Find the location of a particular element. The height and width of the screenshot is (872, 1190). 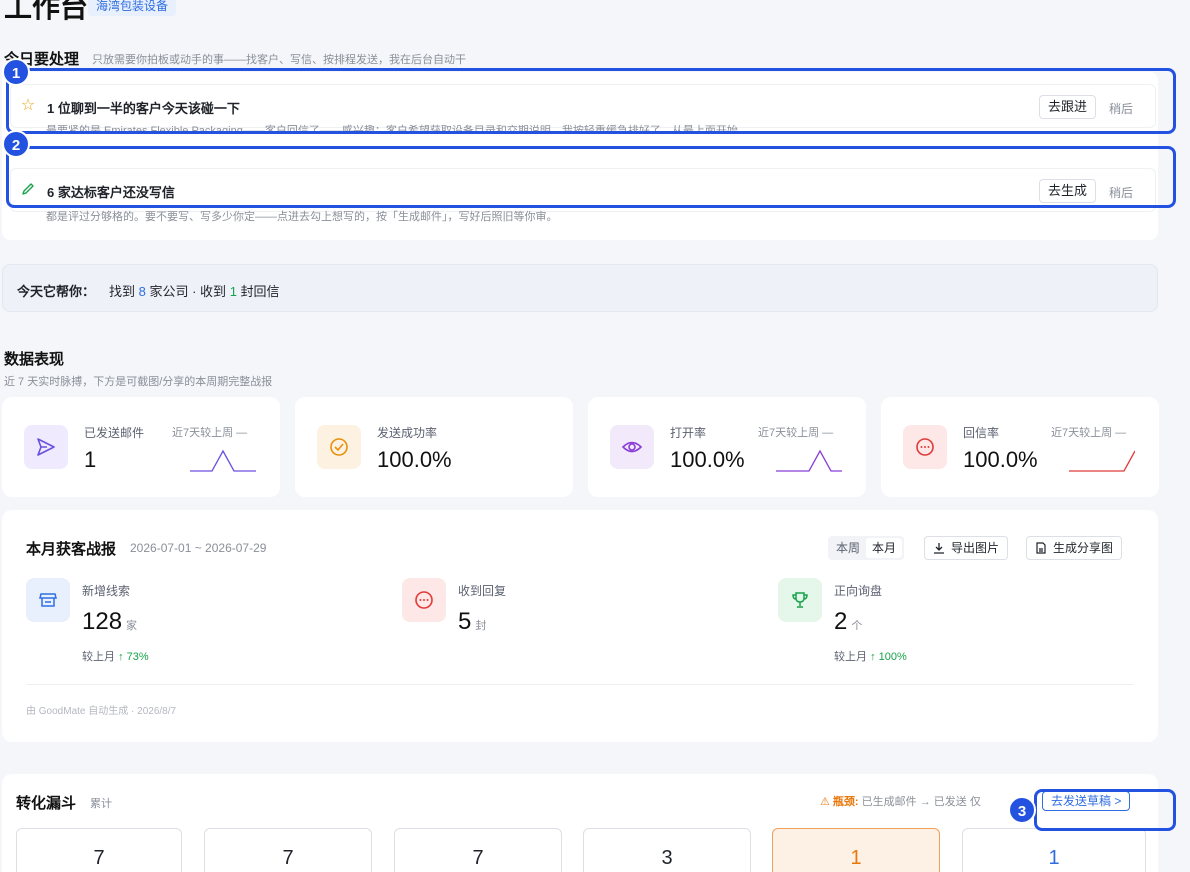

report-title: 本月获客战报 is located at coordinates (71, 549).